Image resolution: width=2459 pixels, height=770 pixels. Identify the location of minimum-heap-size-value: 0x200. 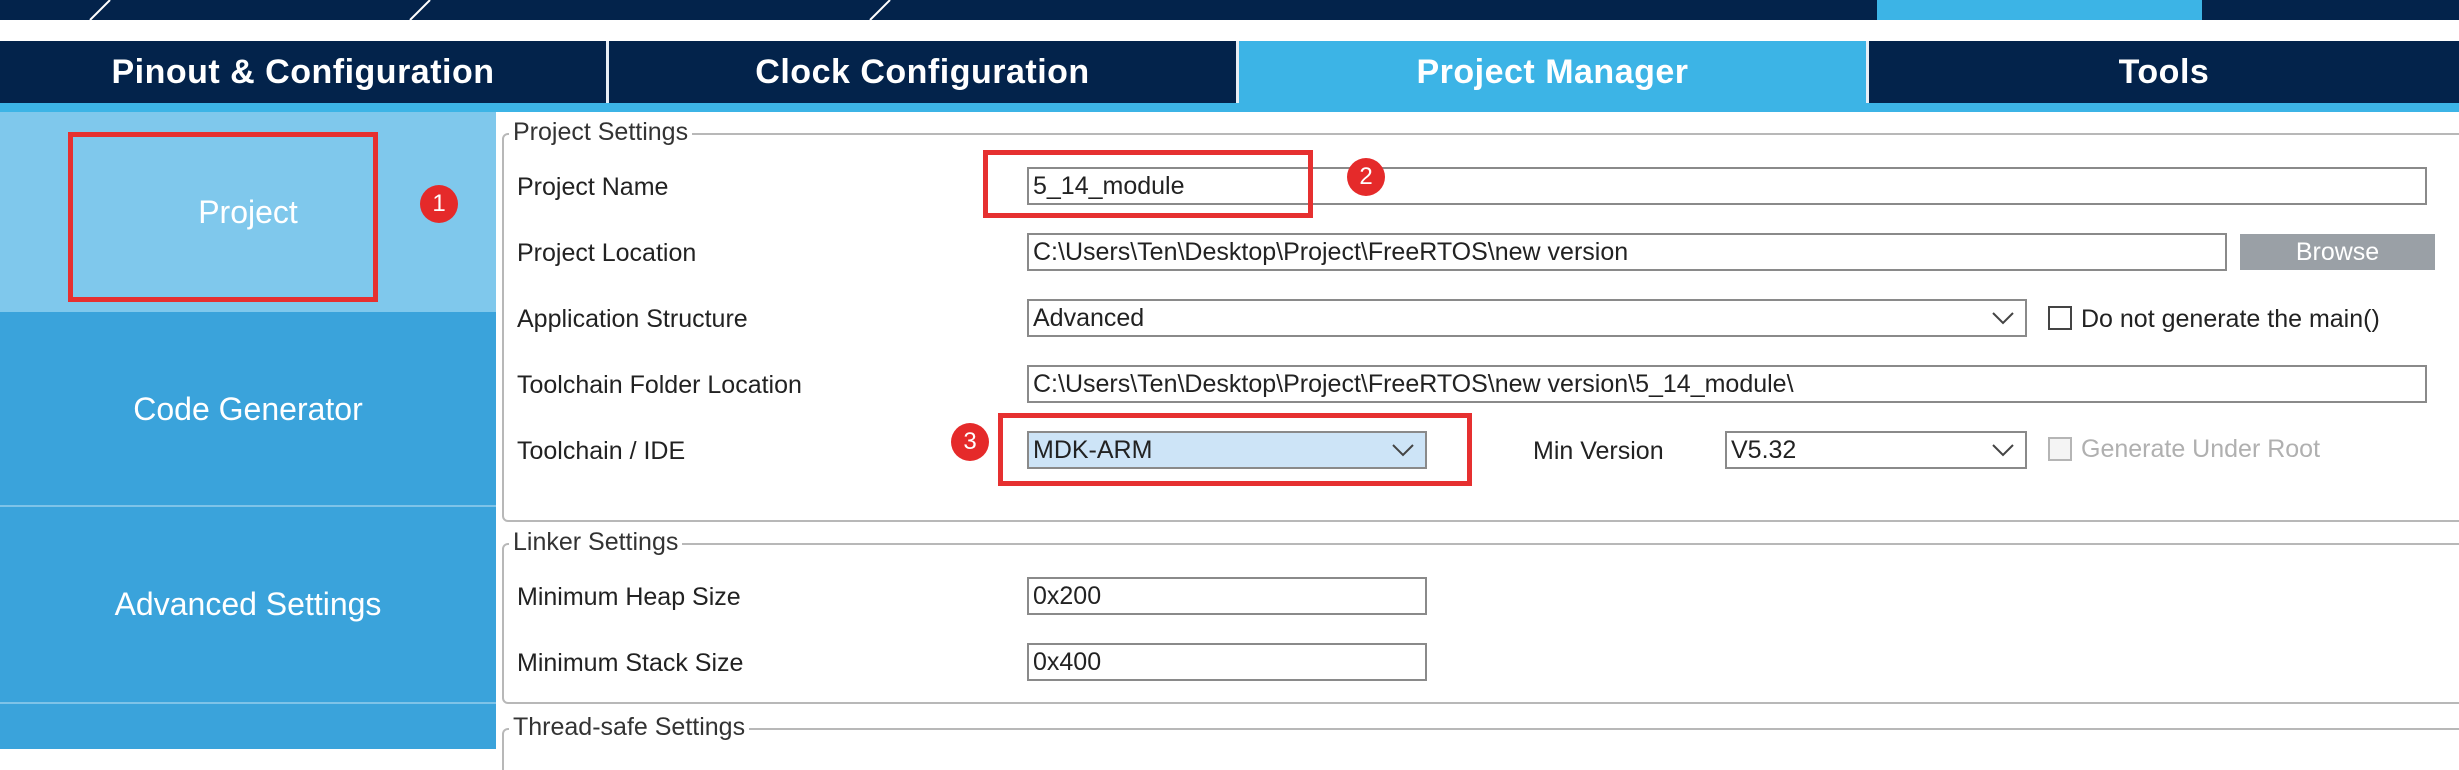
(1067, 595).